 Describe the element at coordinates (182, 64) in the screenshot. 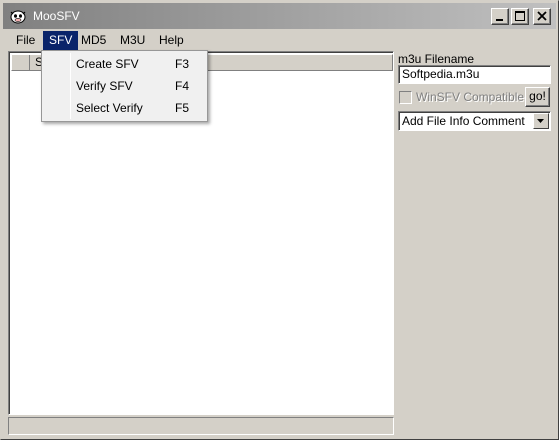

I see `menu-item-shortcut: F3` at that location.